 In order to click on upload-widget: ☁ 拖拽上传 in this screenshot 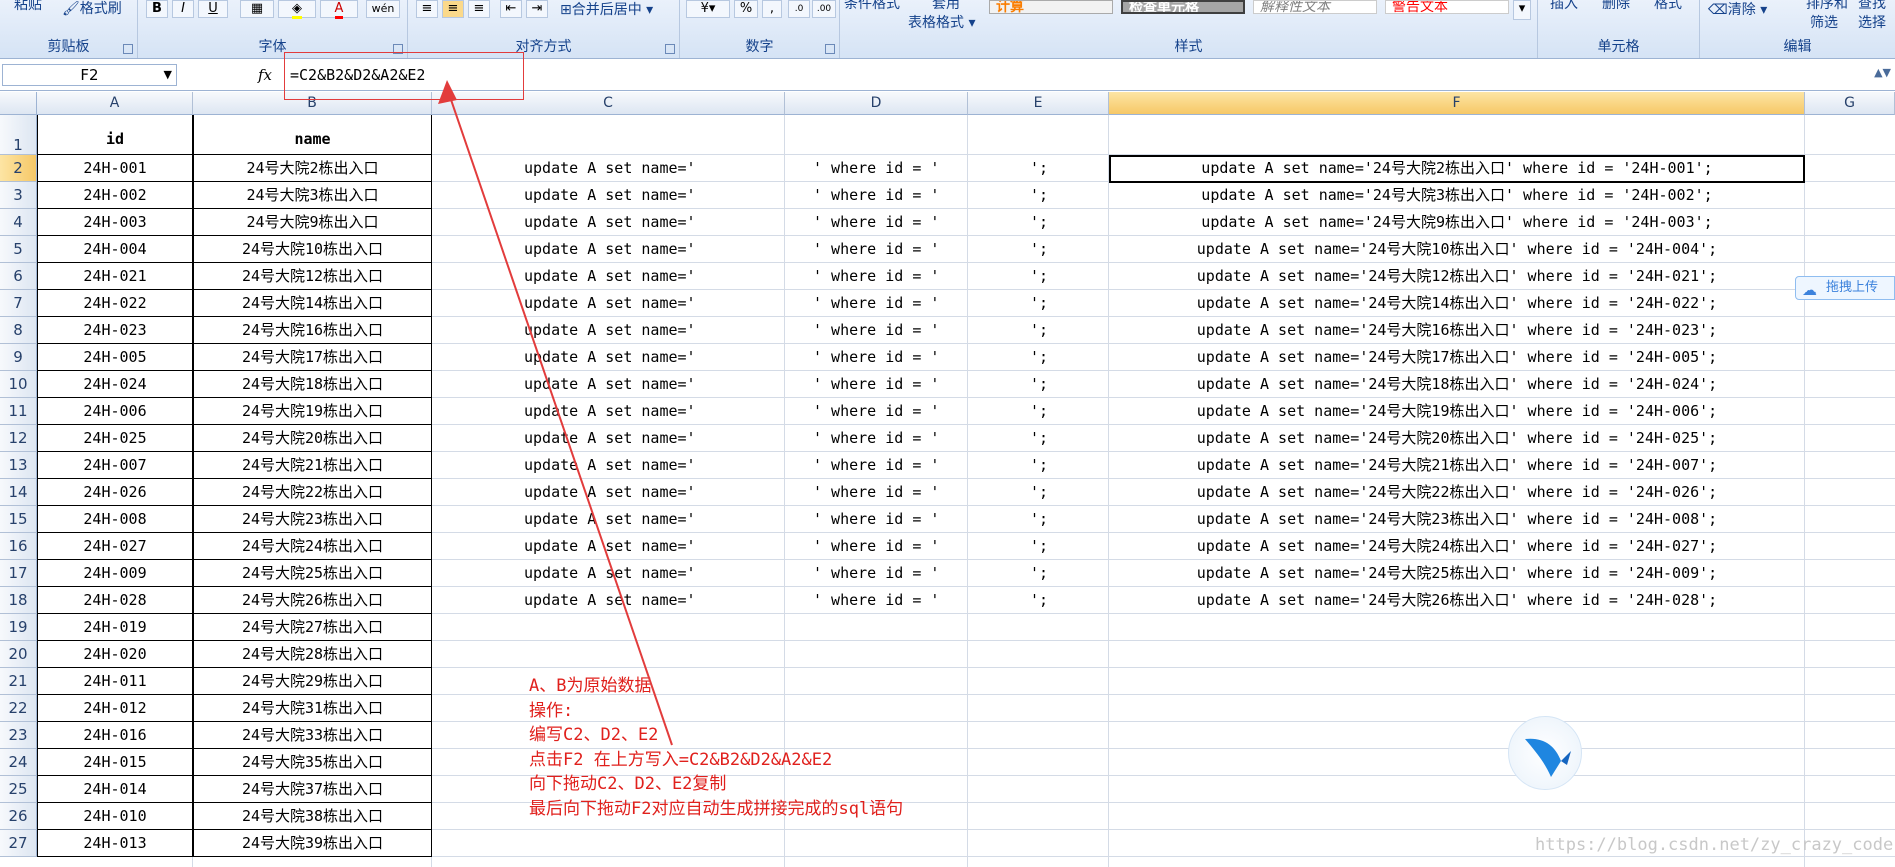, I will do `click(1845, 288)`.